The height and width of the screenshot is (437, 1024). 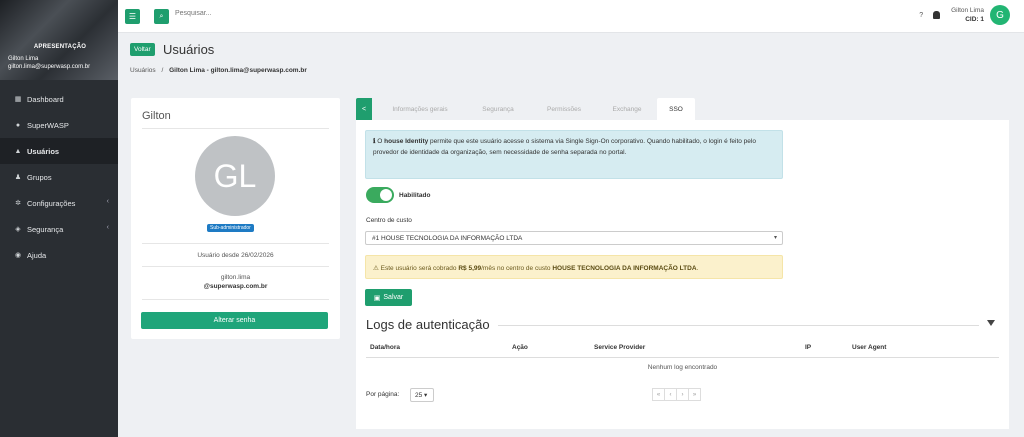 I want to click on topbar-user-name: Gilton Lima, so click(x=967, y=10).